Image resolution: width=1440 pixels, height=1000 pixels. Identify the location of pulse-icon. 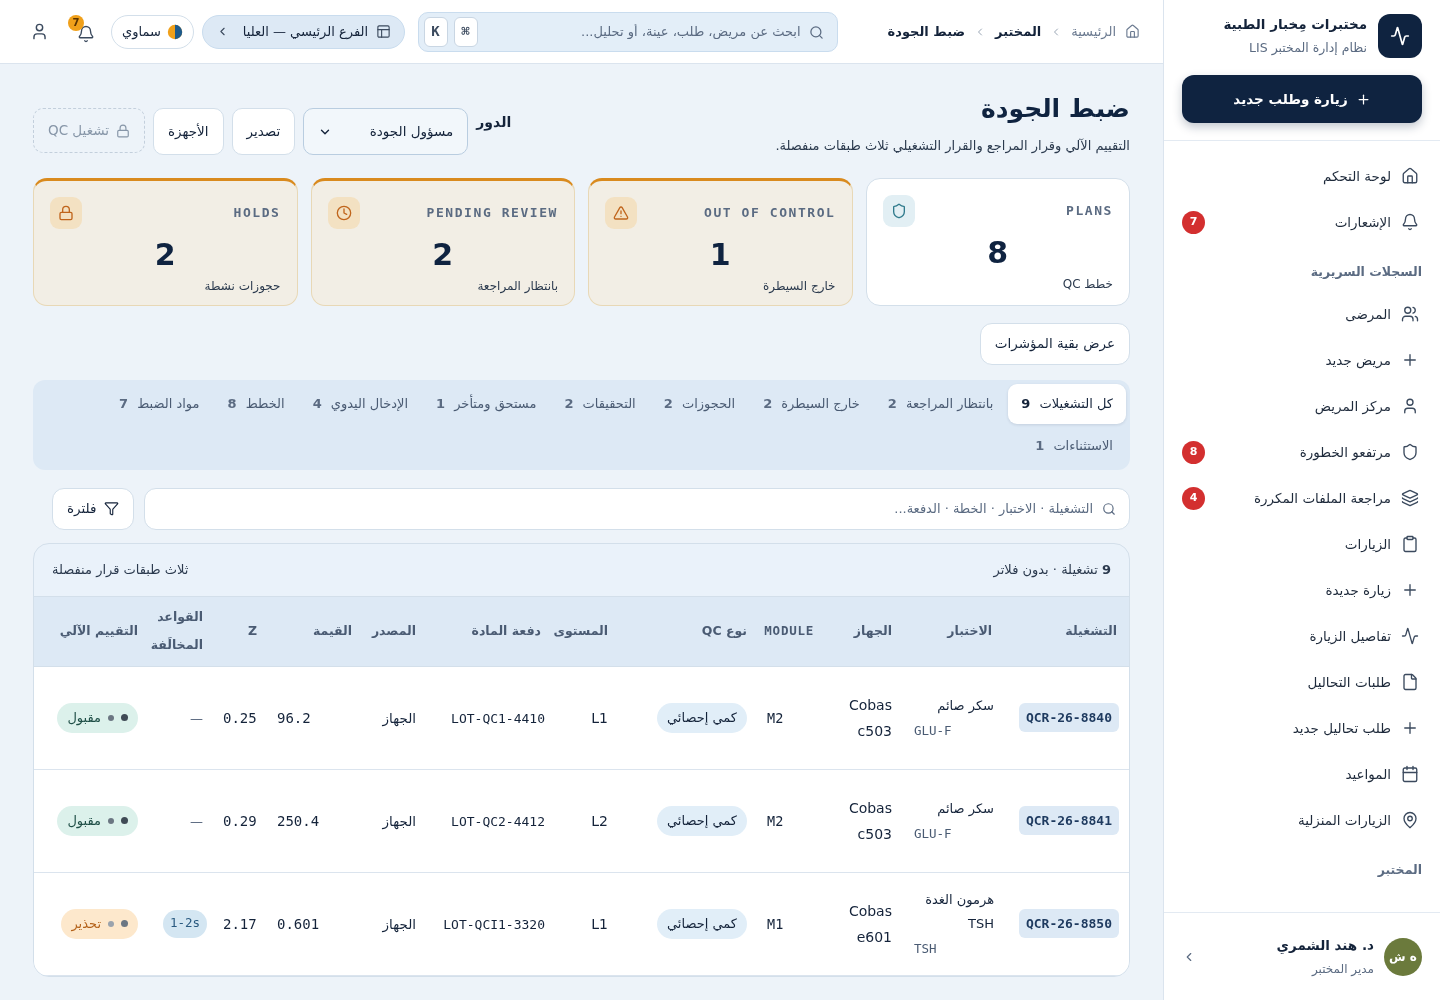
(1400, 36).